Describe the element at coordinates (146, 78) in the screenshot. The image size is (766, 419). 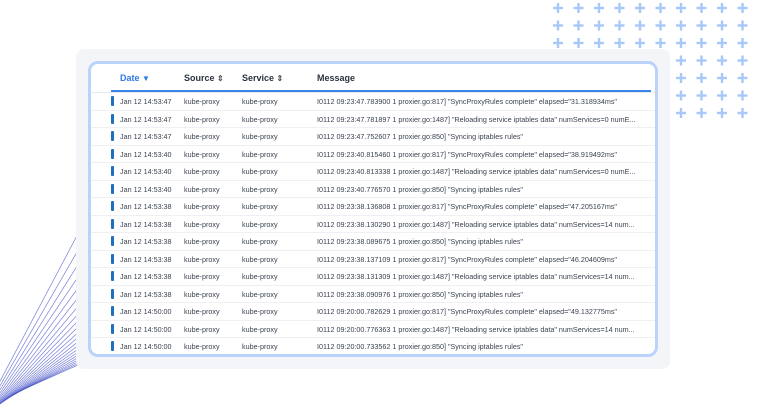
I see `caret-down-icon: ▼` at that location.